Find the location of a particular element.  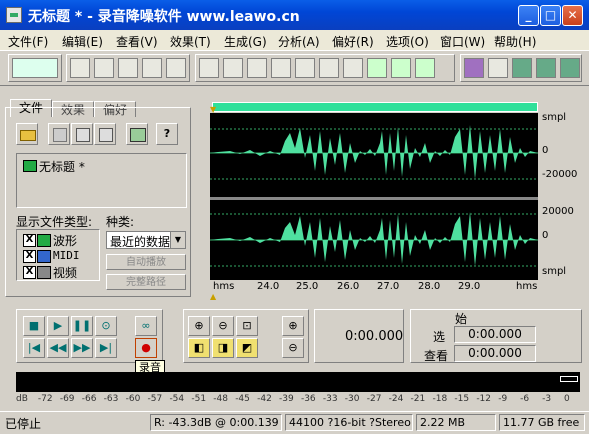

insert-icon is located at coordinates (82, 134).